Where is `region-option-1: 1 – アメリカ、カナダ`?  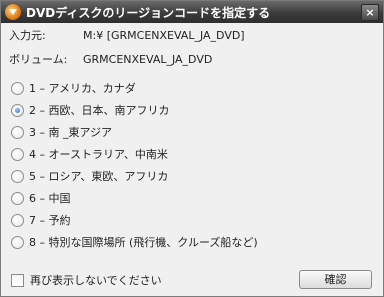 region-option-1: 1 – アメリカ、カナダ is located at coordinates (73, 88).